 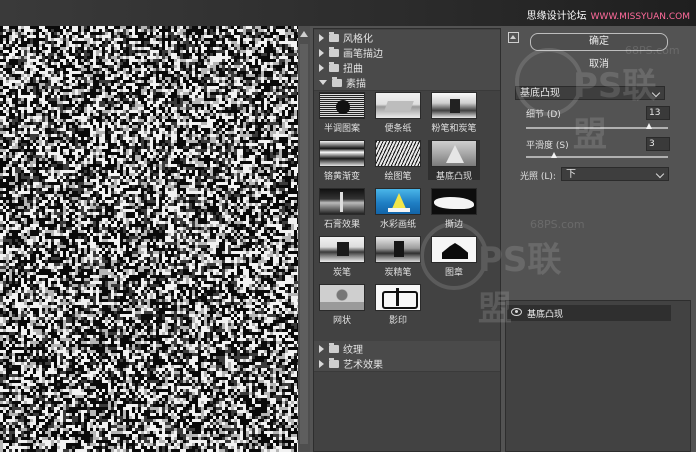 What do you see at coordinates (547, 146) in the screenshot?
I see `smoothness-label: 平滑度 (S)` at bounding box center [547, 146].